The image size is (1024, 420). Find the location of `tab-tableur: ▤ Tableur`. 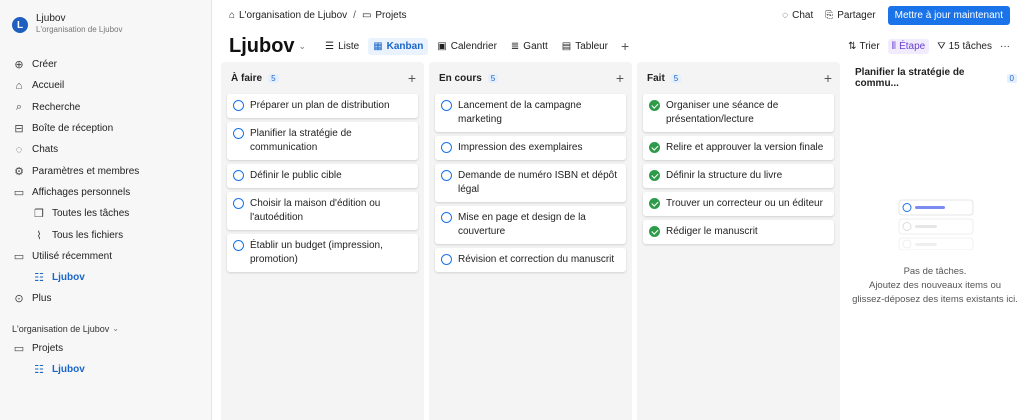

tab-tableur: ▤ Tableur is located at coordinates (585, 46).